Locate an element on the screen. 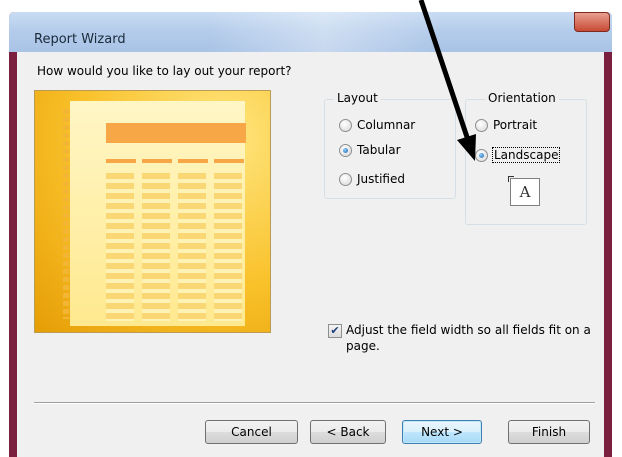 The width and height of the screenshot is (622, 457). annotation-arrow-icon is located at coordinates (447, 80).